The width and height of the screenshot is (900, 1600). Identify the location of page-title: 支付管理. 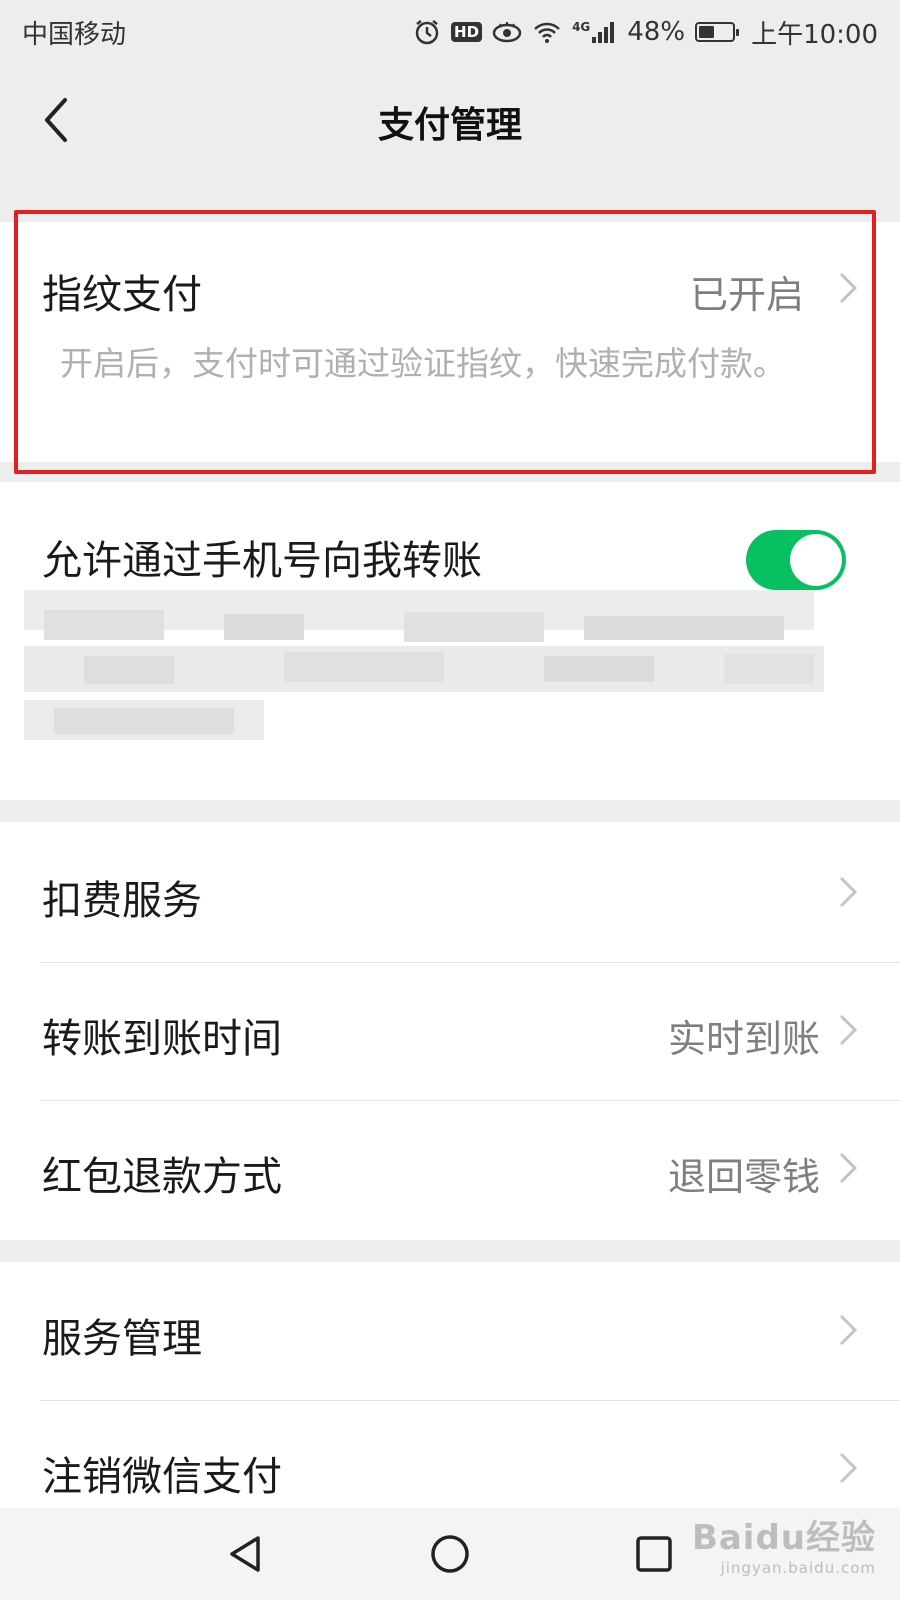
(449, 125).